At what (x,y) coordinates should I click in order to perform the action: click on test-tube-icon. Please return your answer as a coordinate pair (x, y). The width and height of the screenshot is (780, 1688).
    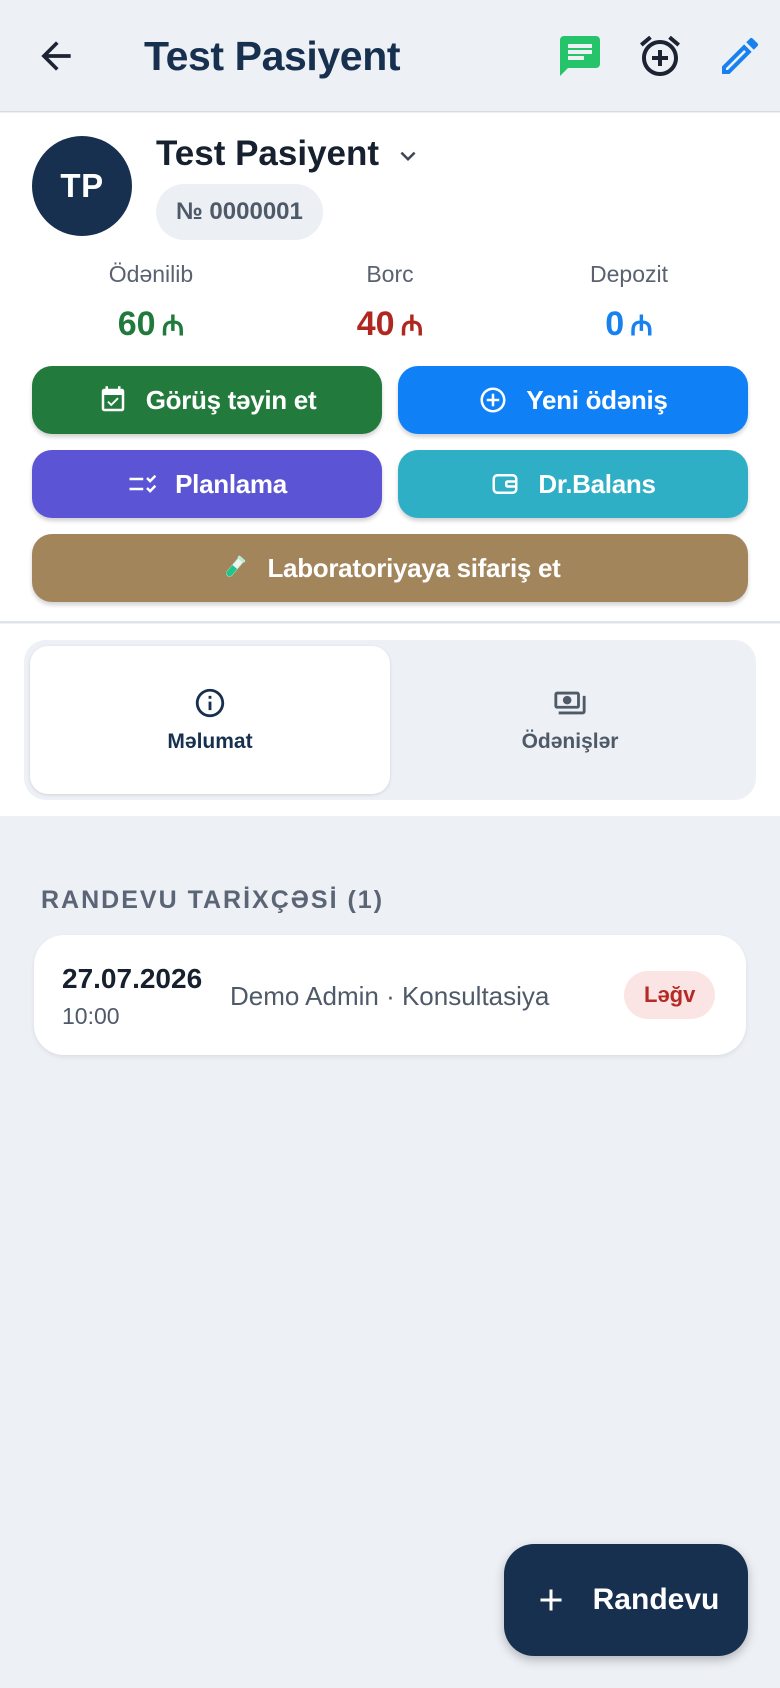
    Looking at the image, I should click on (236, 566).